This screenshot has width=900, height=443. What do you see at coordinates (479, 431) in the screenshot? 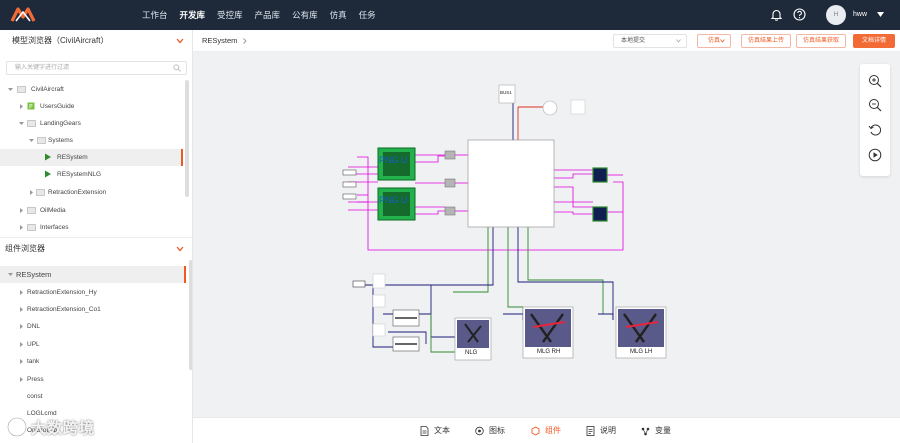
I see `icon-view-icon` at bounding box center [479, 431].